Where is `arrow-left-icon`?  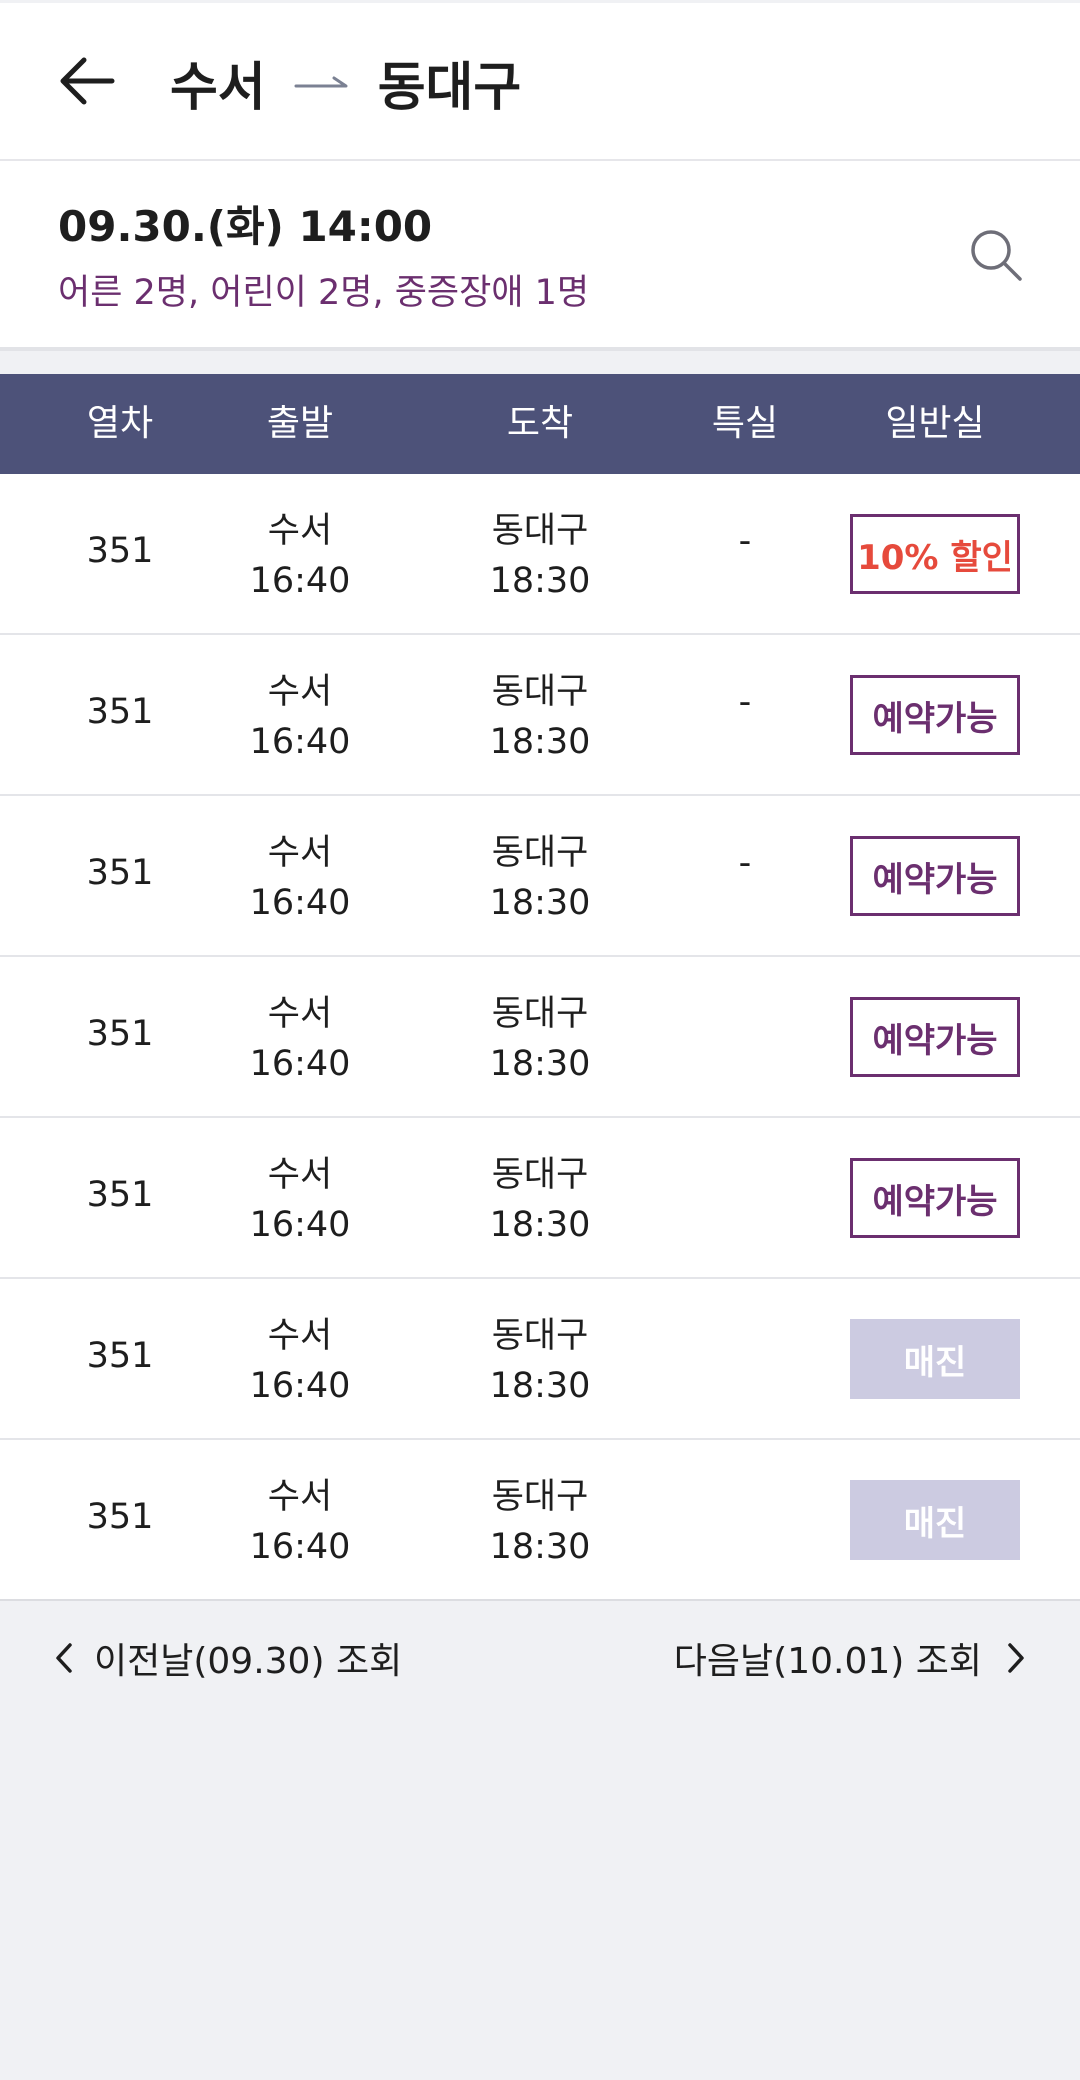
arrow-left-icon is located at coordinates (87, 81).